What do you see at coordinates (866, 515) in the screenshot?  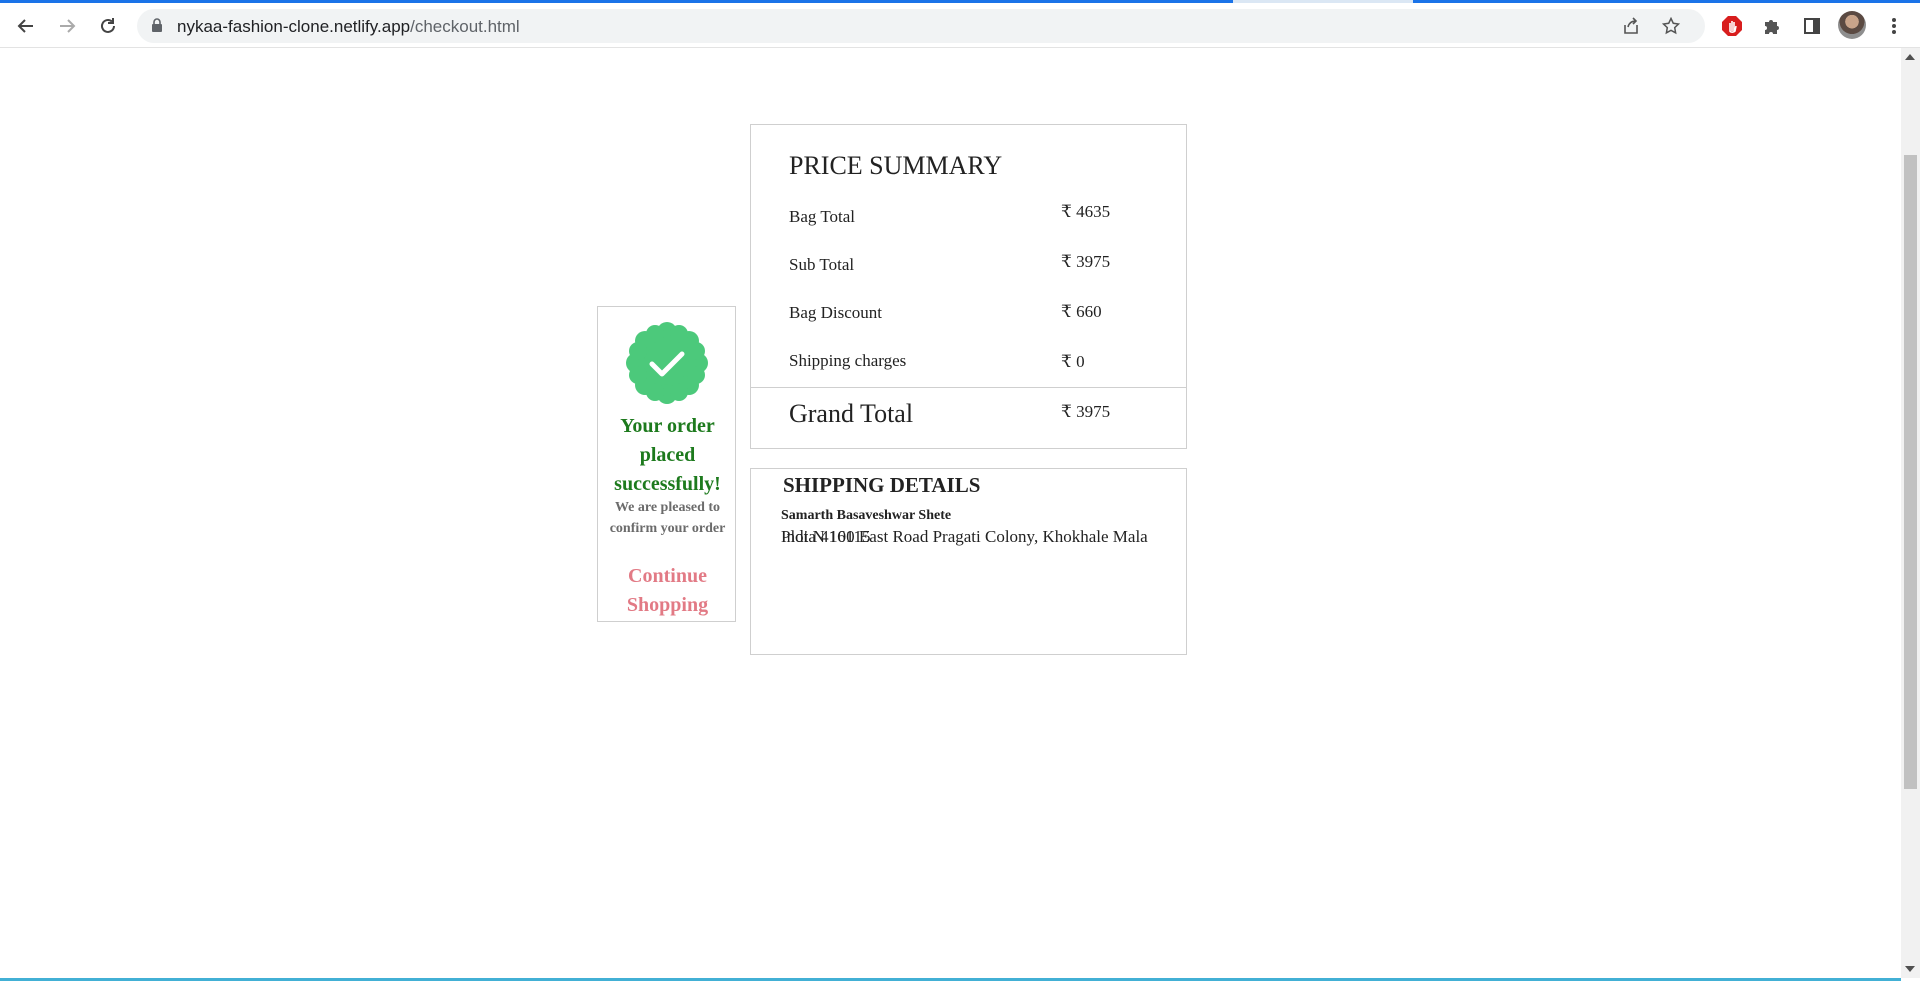 I see `shipping-name: Samarth Basaveshwar Shete` at bounding box center [866, 515].